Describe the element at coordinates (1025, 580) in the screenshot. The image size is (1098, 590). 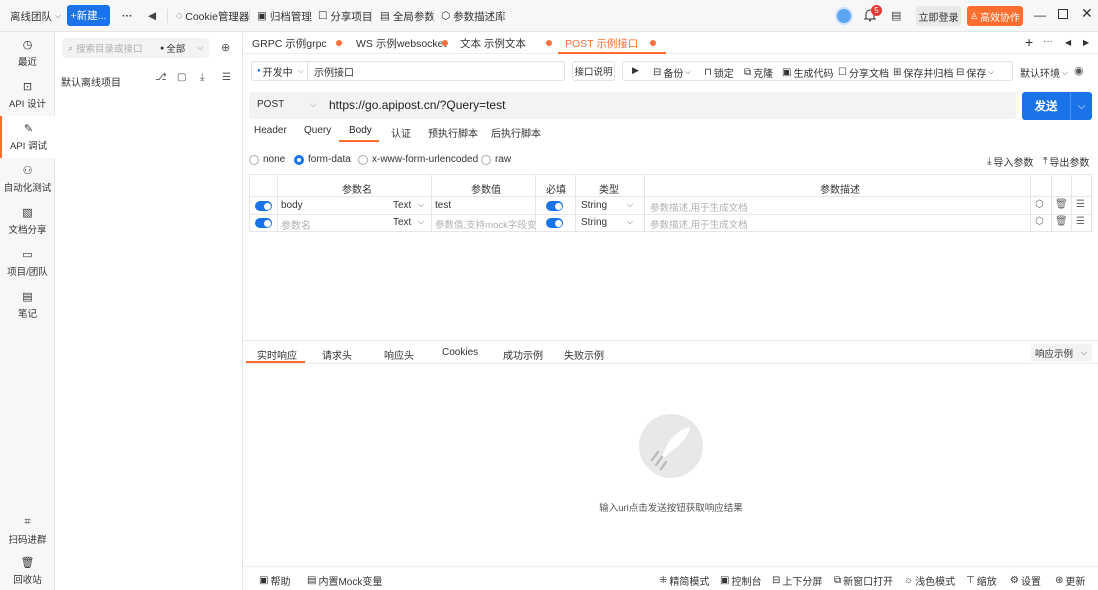
I see `settings-button: ⚙ 设置` at that location.